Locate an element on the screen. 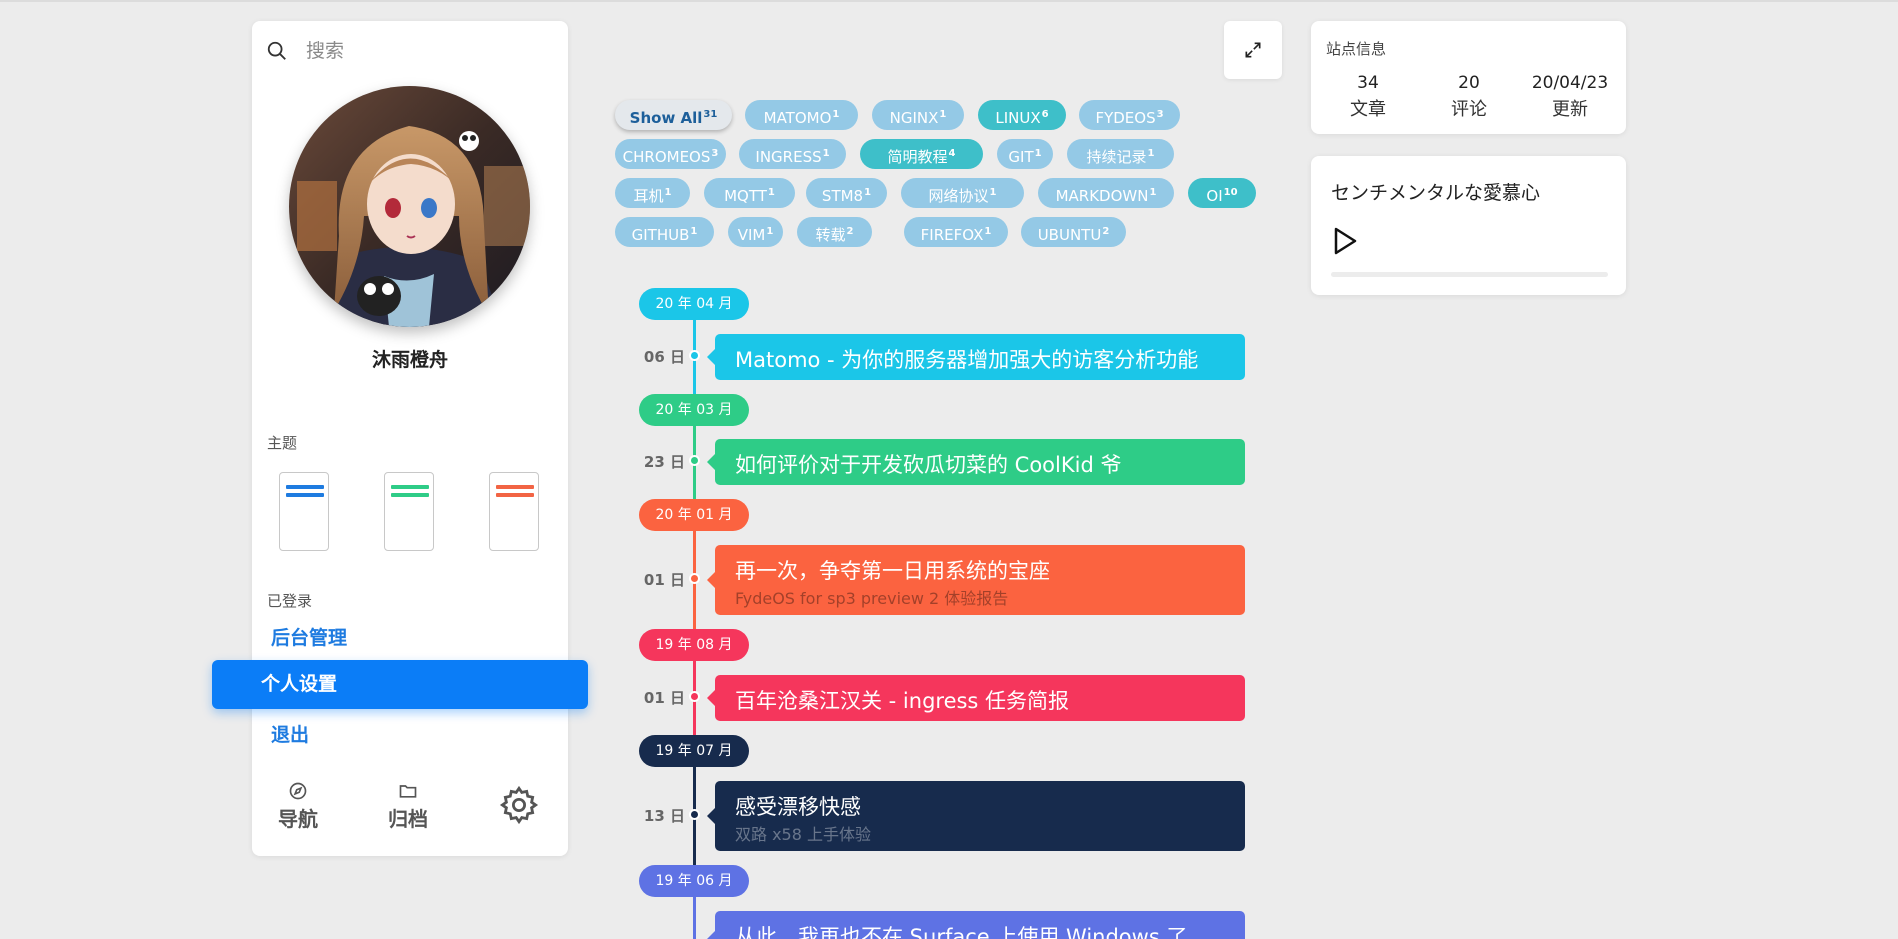 The height and width of the screenshot is (939, 1898). search-icon is located at coordinates (277, 51).